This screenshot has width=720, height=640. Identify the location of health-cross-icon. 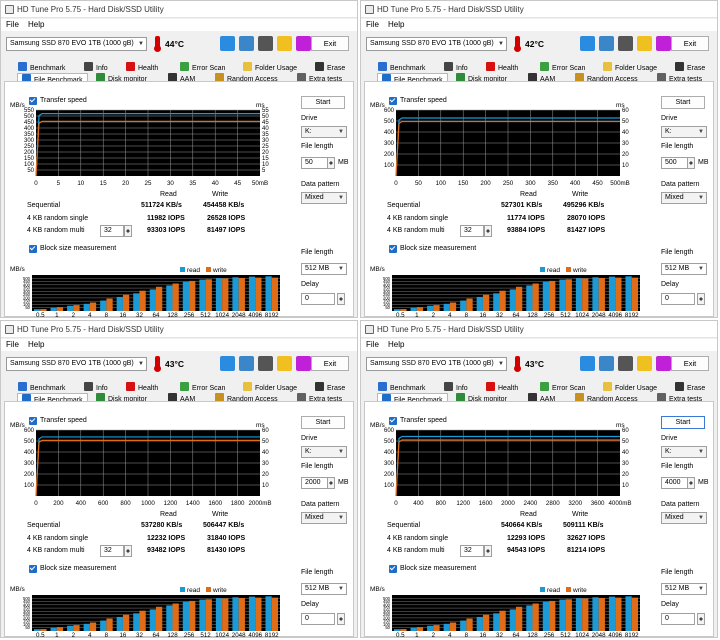
(130, 386).